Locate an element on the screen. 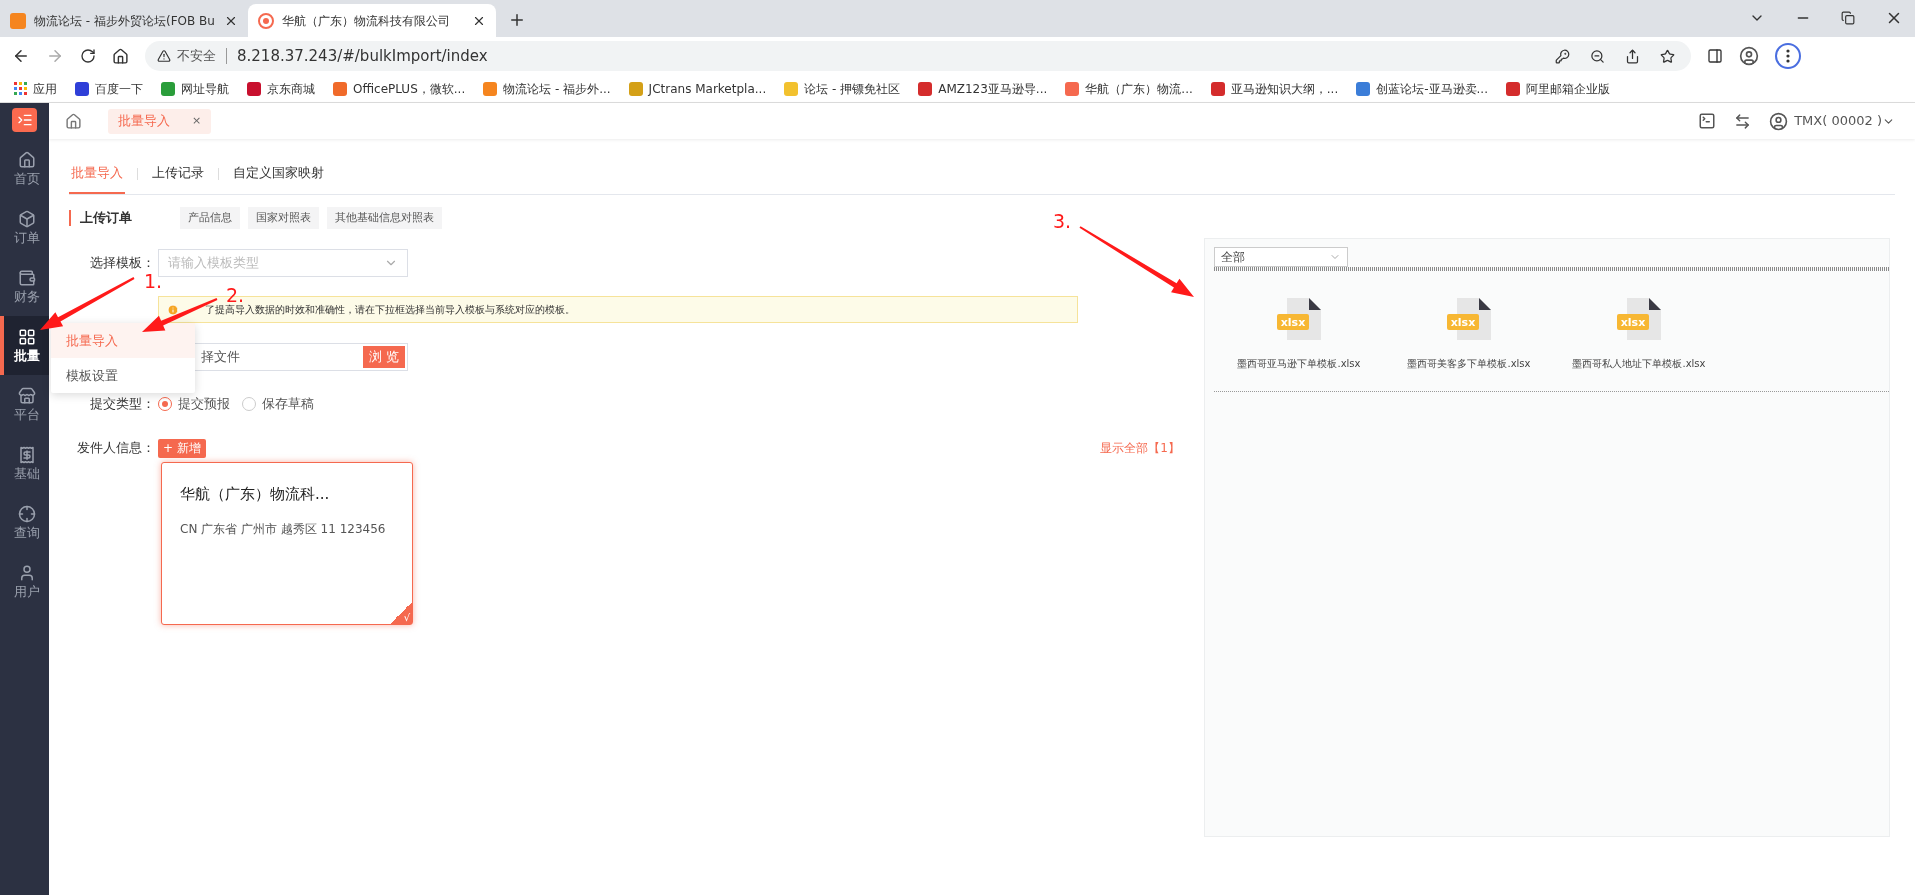  sidebar-item: 查询 is located at coordinates (24, 522).